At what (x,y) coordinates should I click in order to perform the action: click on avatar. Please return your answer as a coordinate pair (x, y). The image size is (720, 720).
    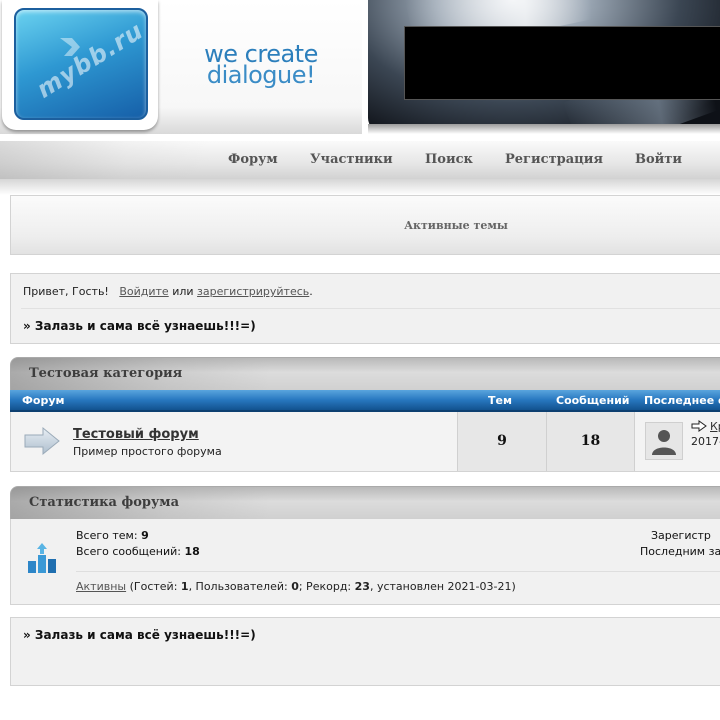
    Looking at the image, I should click on (664, 441).